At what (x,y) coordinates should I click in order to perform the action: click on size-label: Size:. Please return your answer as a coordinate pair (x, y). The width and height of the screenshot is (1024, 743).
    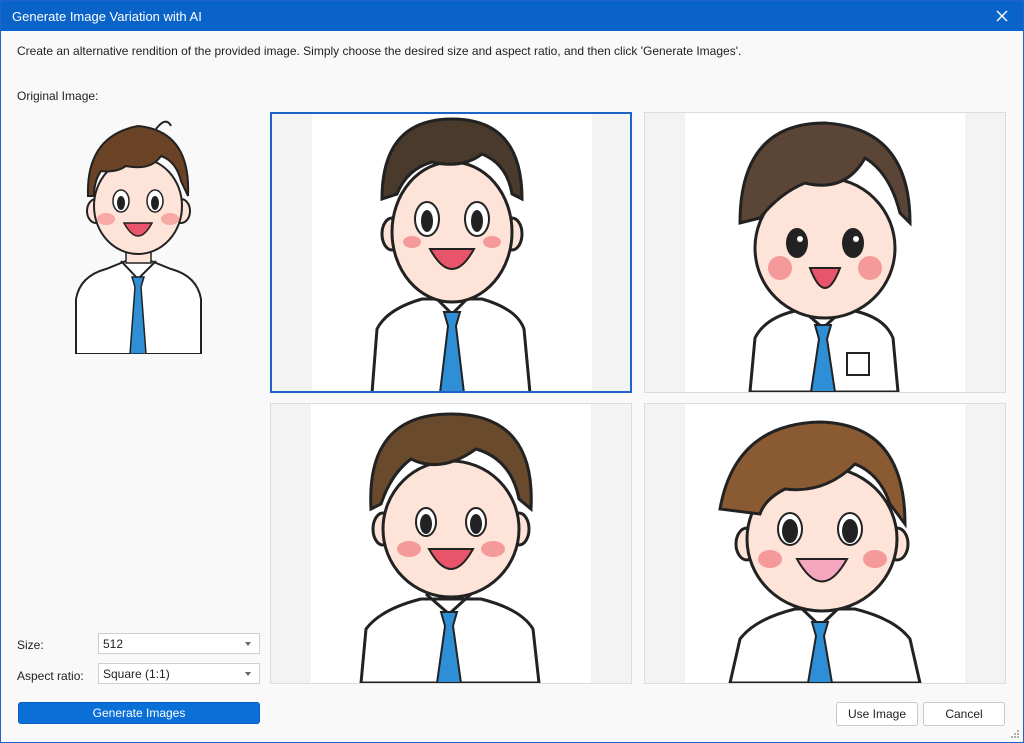
    Looking at the image, I should click on (30, 645).